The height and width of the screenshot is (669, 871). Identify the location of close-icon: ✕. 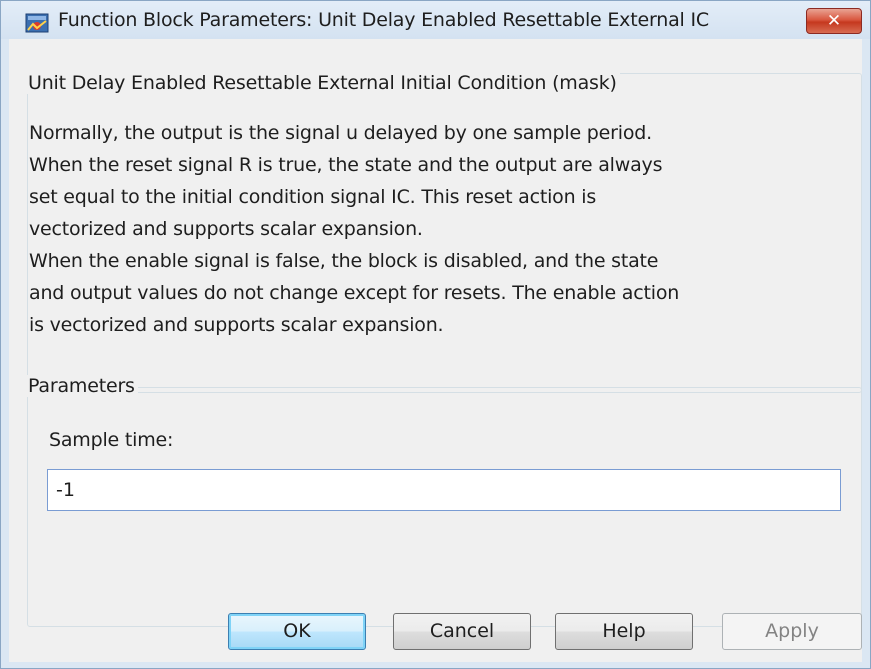
(834, 21).